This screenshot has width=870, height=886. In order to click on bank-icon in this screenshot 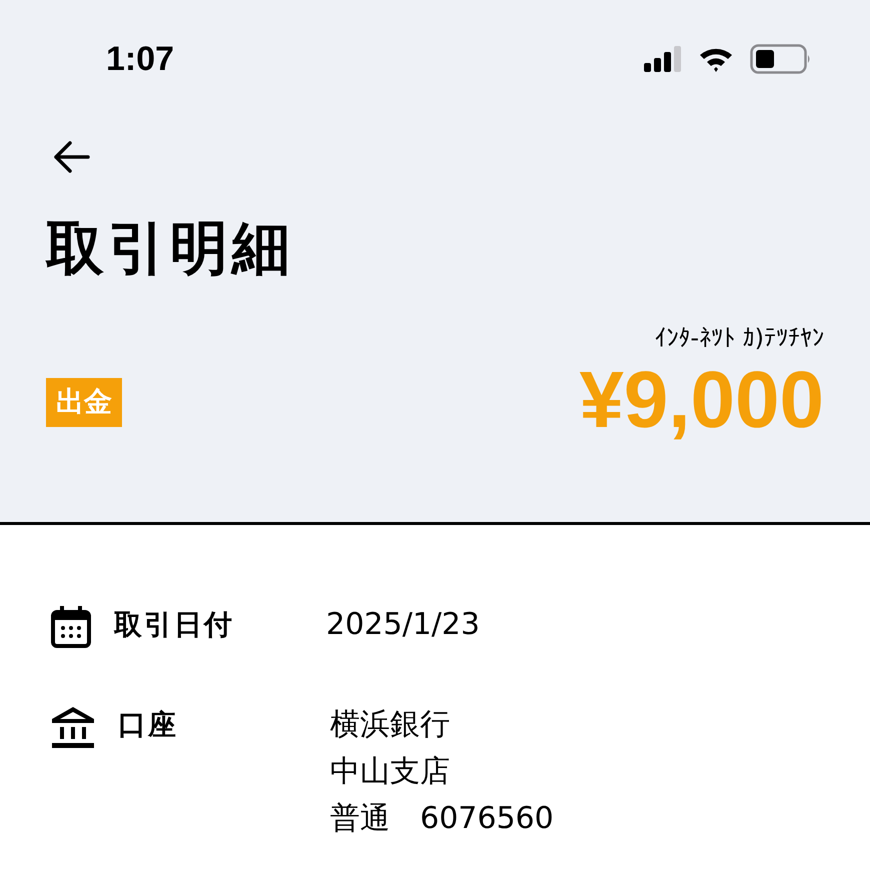, I will do `click(73, 727)`.